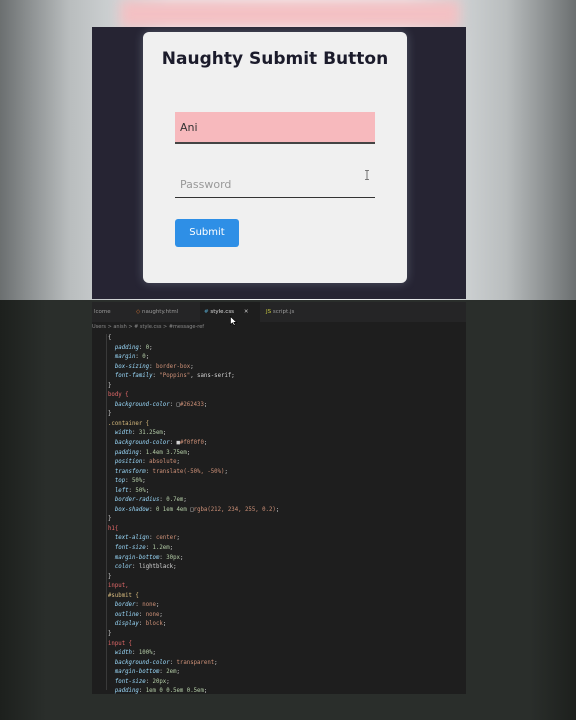 This screenshot has width=576, height=720. What do you see at coordinates (283, 368) in the screenshot?
I see `code-line: box-sizing: border-box;` at bounding box center [283, 368].